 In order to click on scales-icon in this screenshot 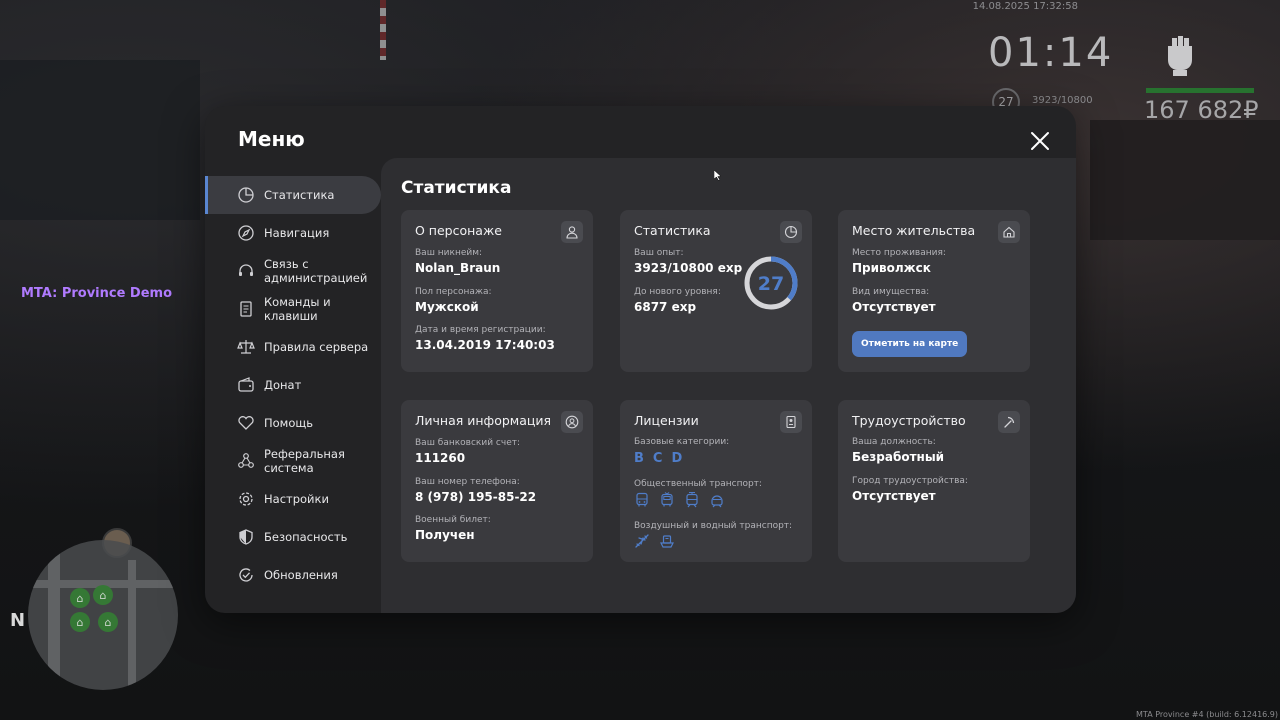, I will do `click(246, 347)`.